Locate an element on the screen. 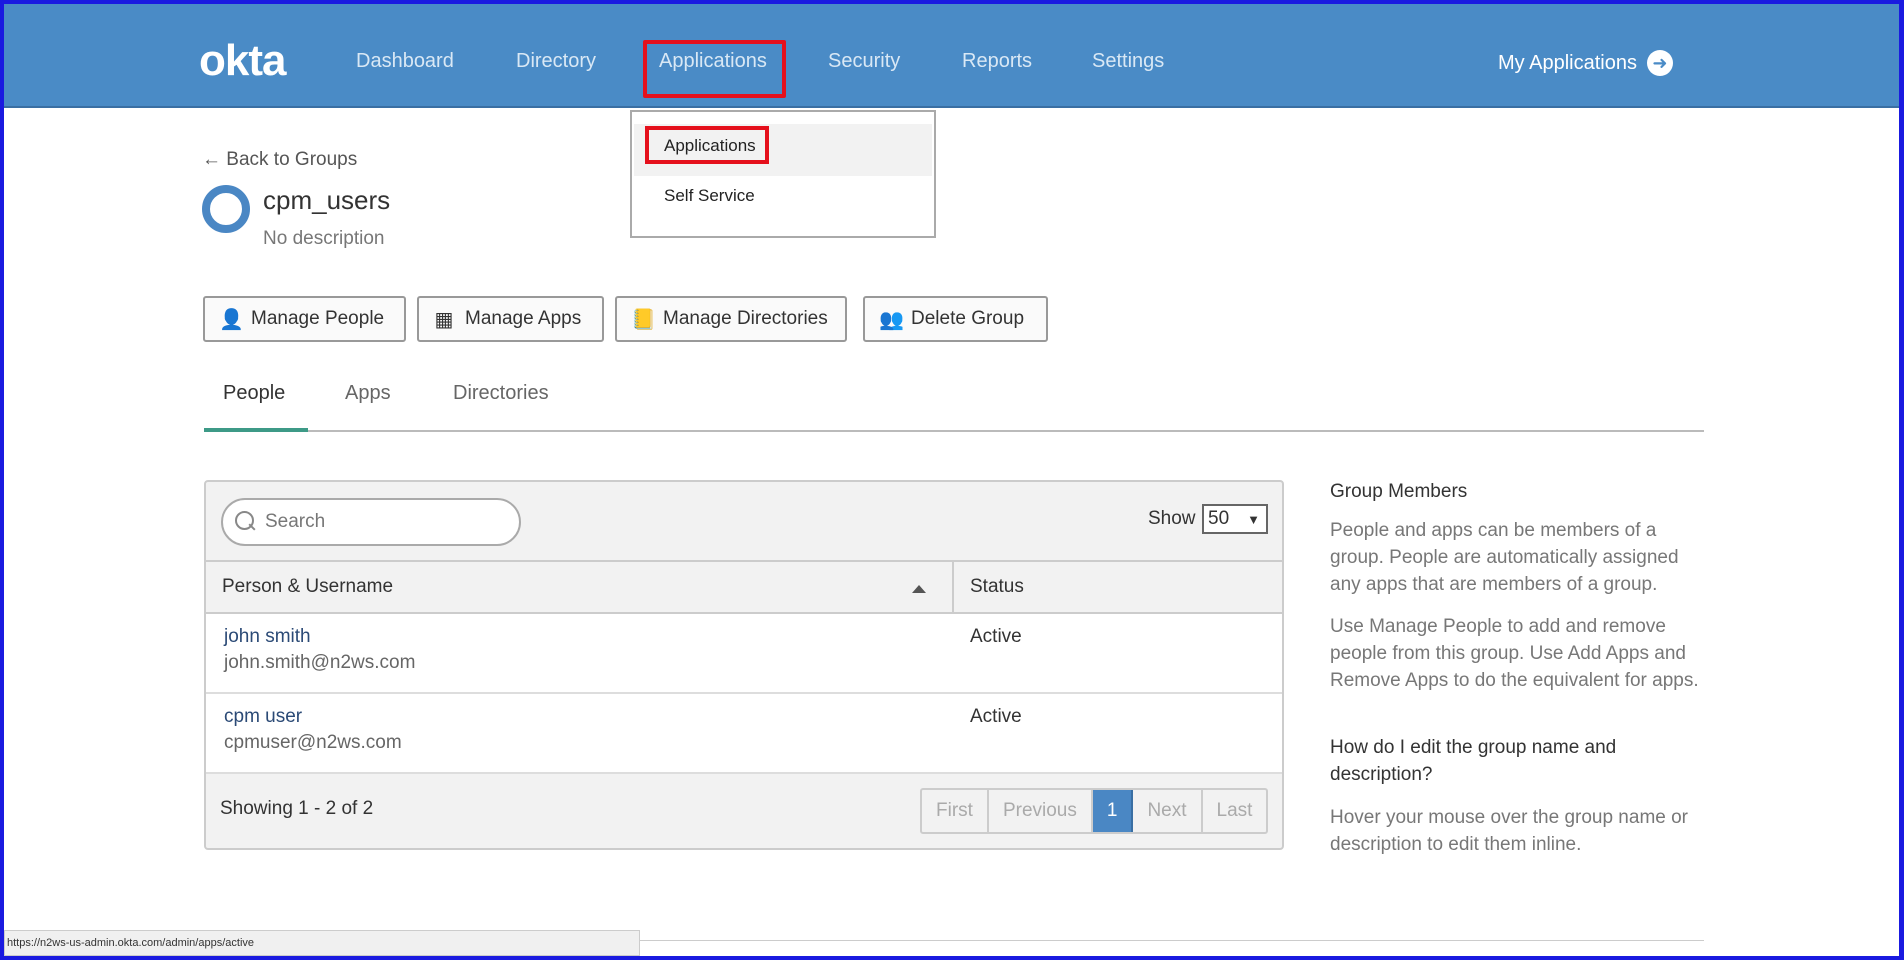 Image resolution: width=1904 pixels, height=960 pixels. show-label: Show is located at coordinates (1172, 518).